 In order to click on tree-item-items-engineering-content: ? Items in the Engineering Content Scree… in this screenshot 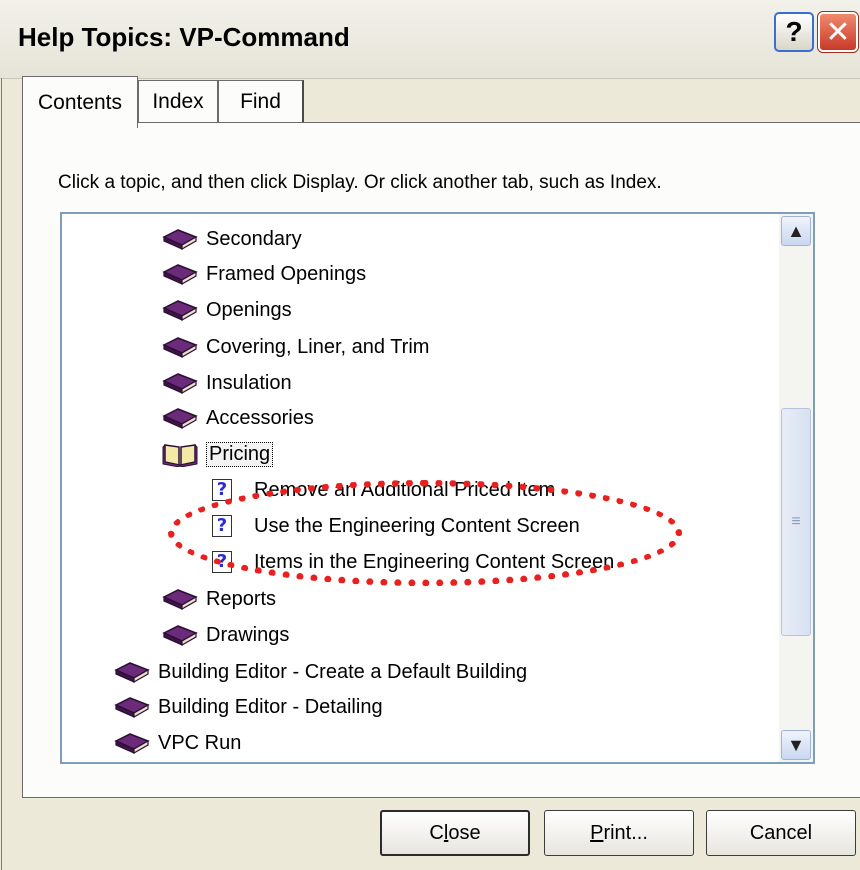, I will do `click(413, 562)`.